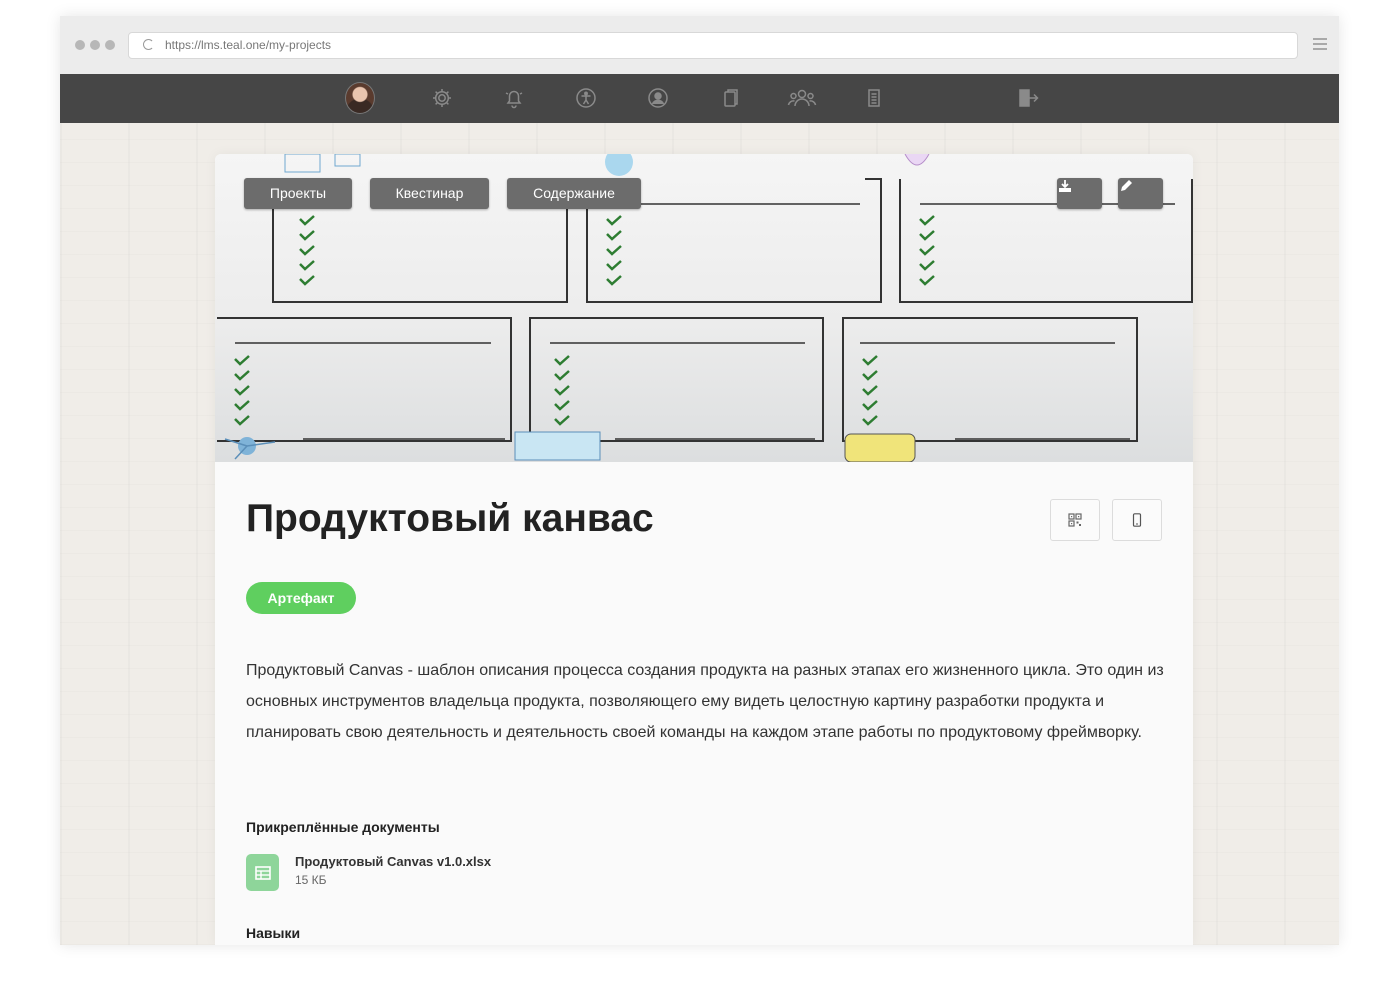 The height and width of the screenshot is (1006, 1400). I want to click on qr-code-button, so click(1075, 520).